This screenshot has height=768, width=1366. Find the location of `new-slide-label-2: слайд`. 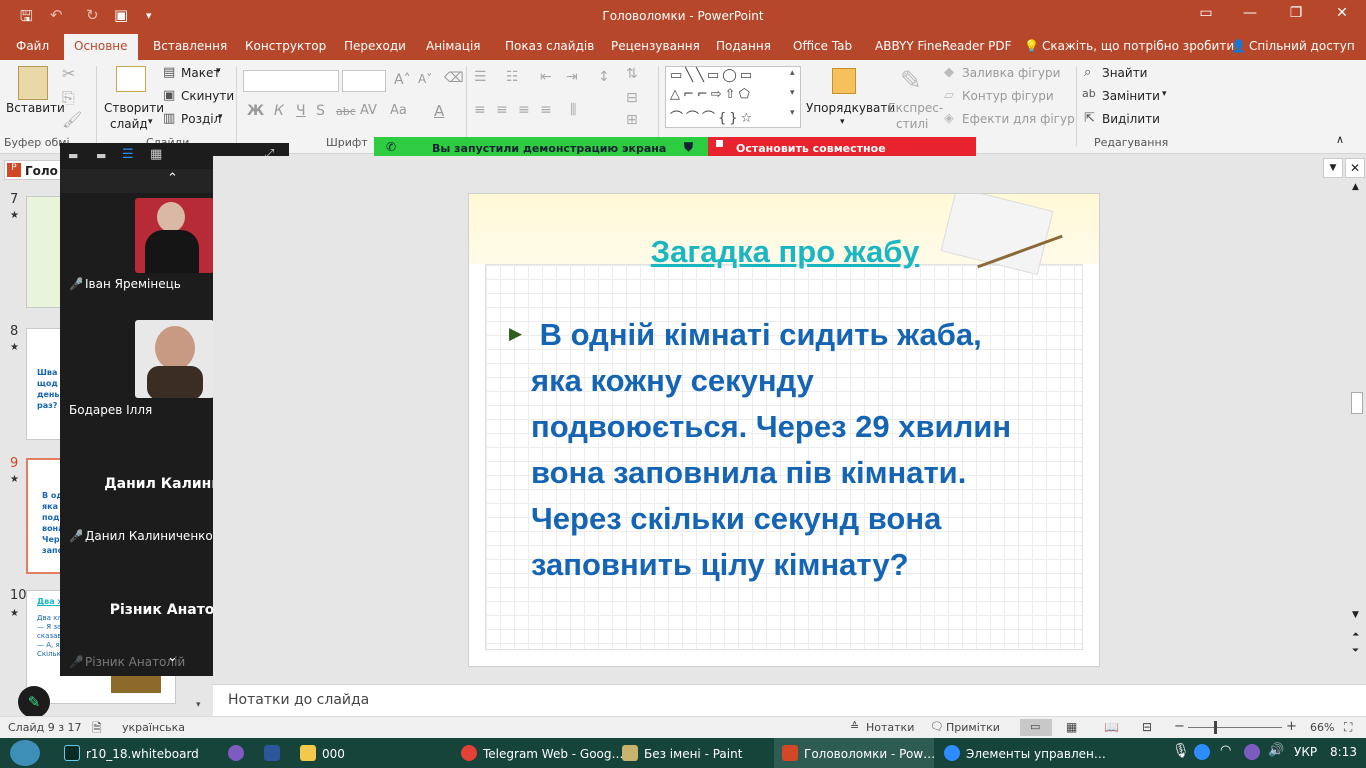

new-slide-label-2: слайд is located at coordinates (129, 124).